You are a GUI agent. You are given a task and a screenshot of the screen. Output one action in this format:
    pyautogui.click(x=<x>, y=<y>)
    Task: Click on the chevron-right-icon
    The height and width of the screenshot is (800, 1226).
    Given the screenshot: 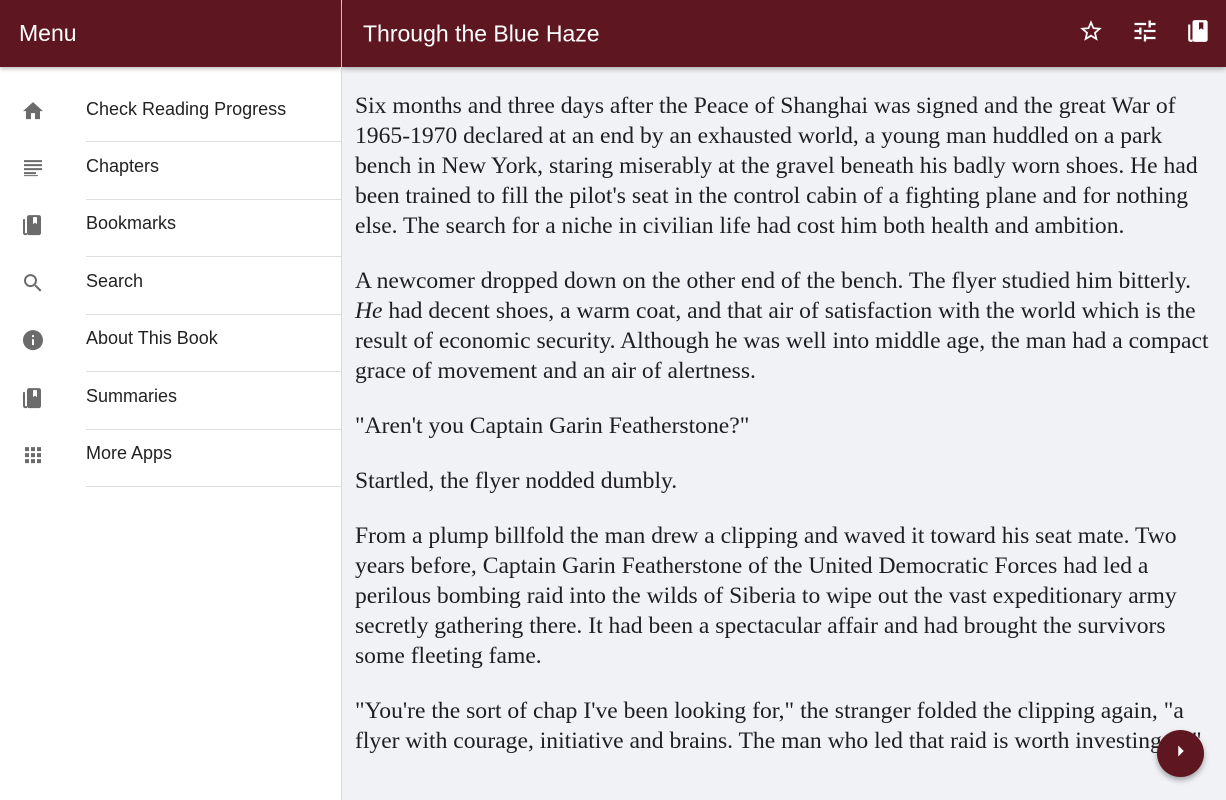 What is the action you would take?
    pyautogui.click(x=1181, y=753)
    